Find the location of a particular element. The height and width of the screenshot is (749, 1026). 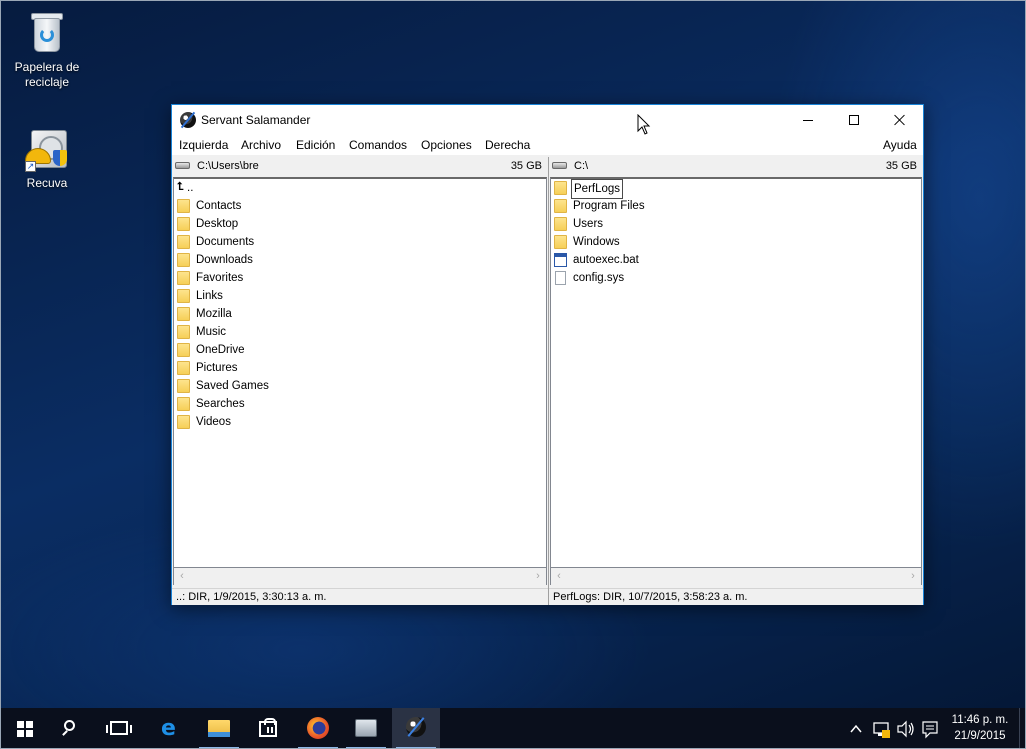

minimize-button is located at coordinates (808, 120).